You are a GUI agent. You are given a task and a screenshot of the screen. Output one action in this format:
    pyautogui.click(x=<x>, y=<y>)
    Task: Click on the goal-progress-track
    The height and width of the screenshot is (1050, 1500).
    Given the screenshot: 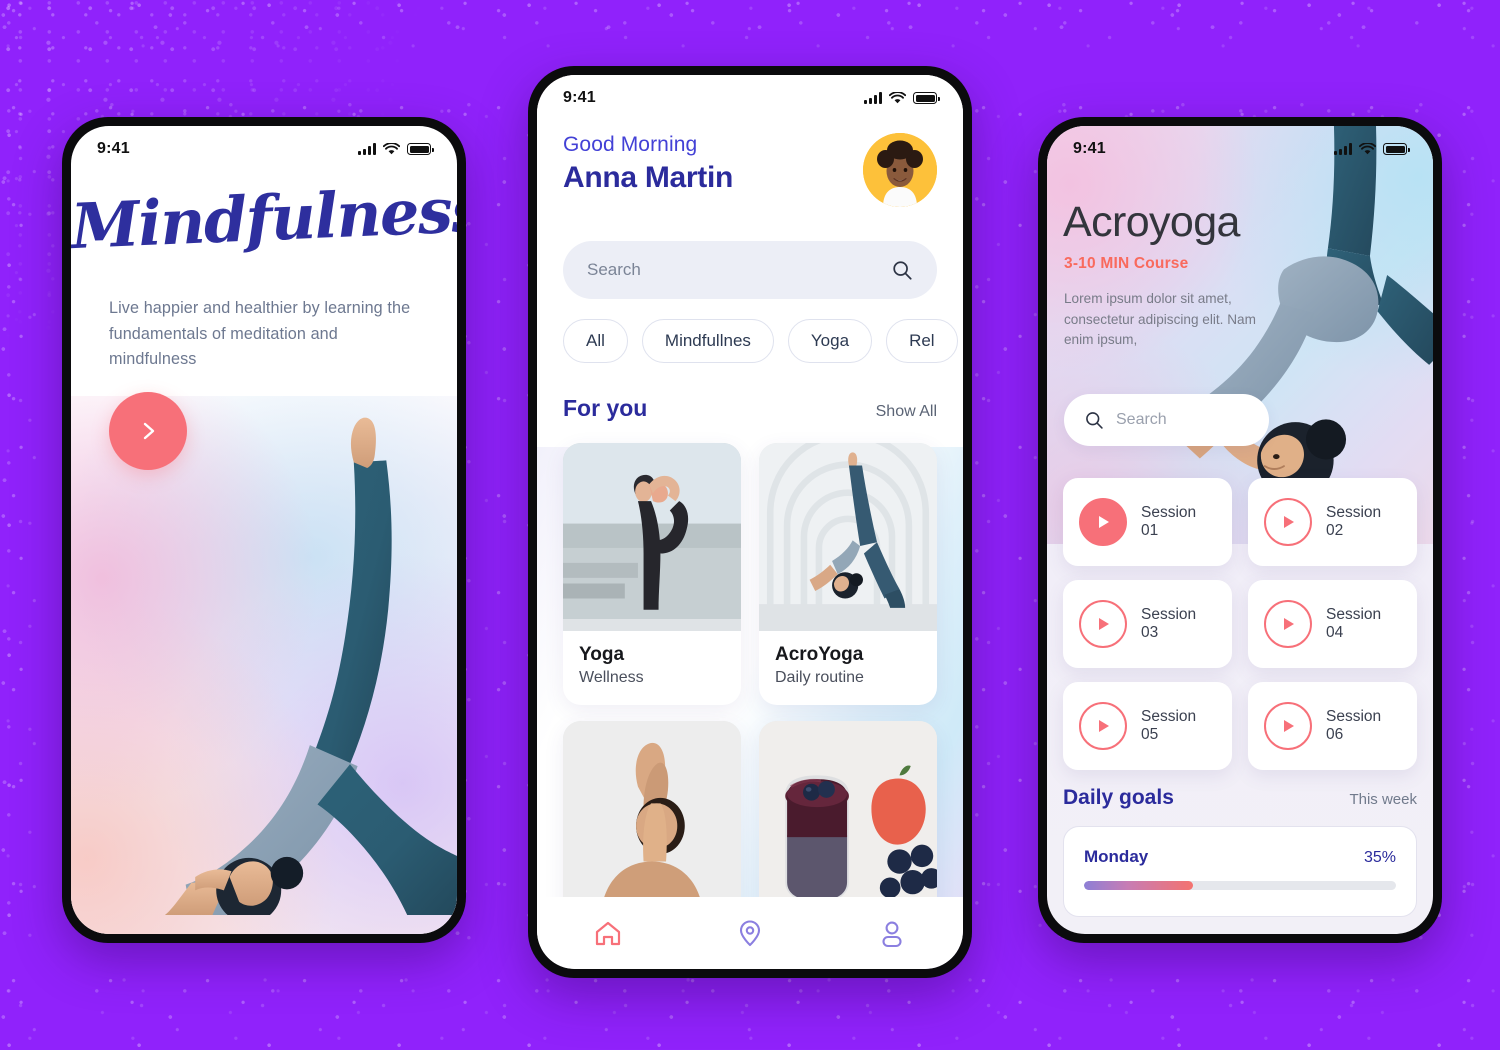 What is the action you would take?
    pyautogui.click(x=1240, y=885)
    